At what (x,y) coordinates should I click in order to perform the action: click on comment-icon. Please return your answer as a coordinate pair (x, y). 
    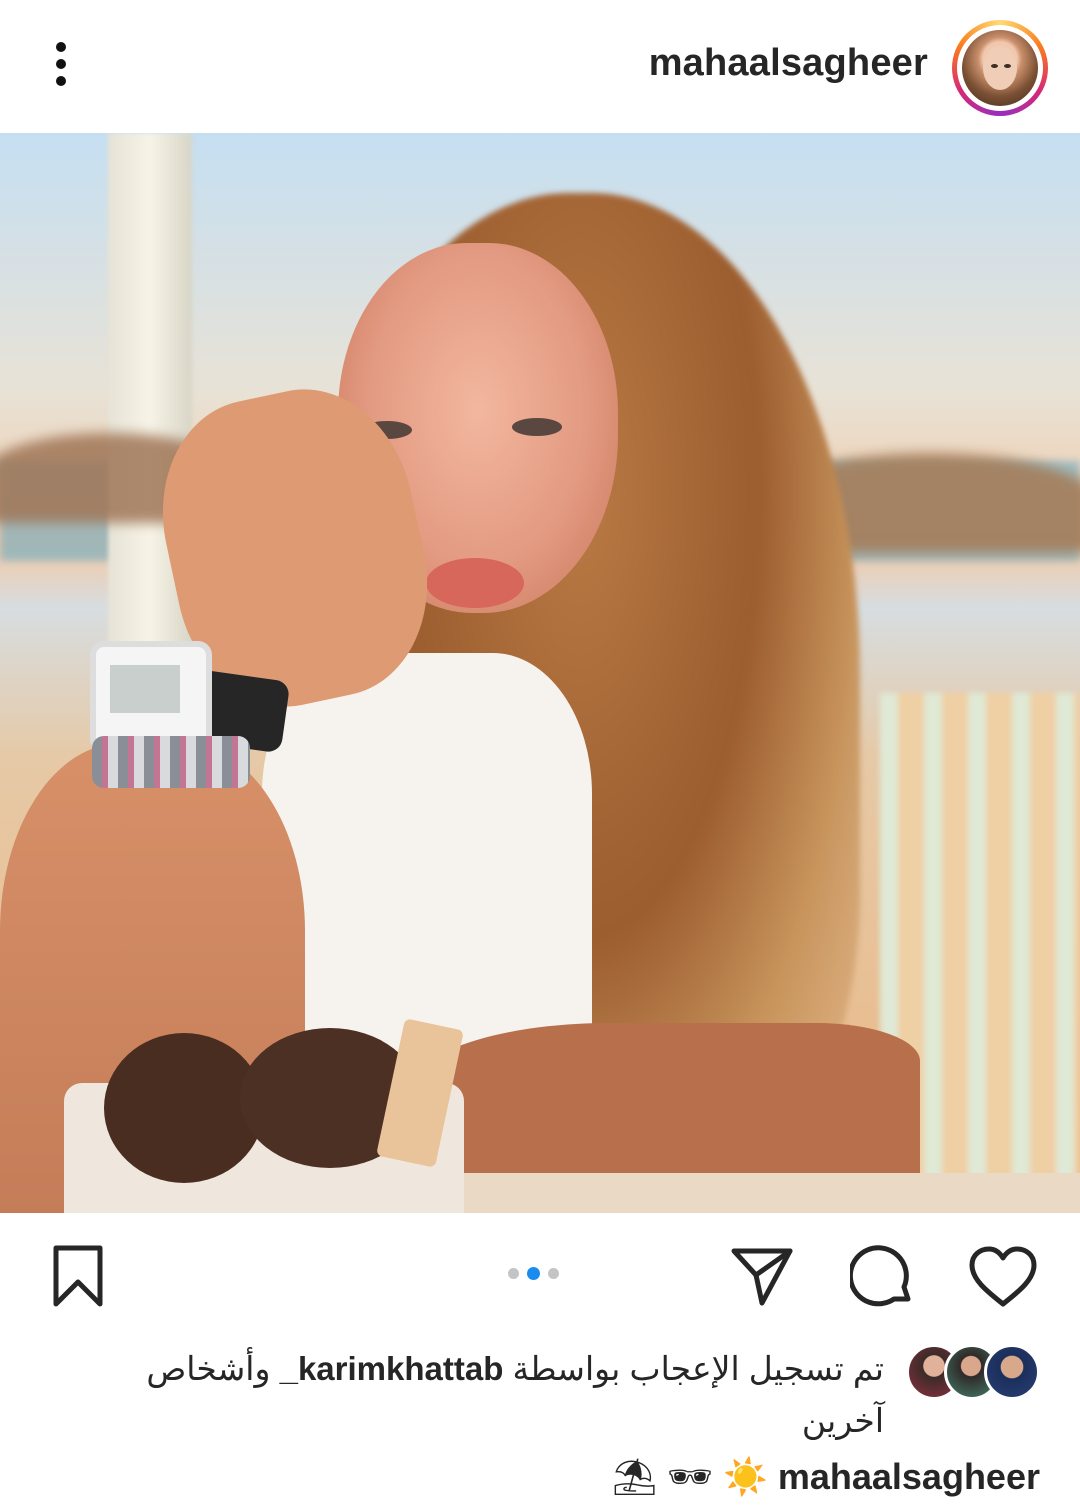
    Looking at the image, I should click on (883, 1276).